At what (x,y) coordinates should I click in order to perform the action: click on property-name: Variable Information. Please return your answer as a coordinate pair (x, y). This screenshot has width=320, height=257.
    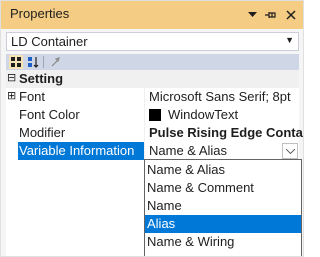
    Looking at the image, I should click on (77, 150).